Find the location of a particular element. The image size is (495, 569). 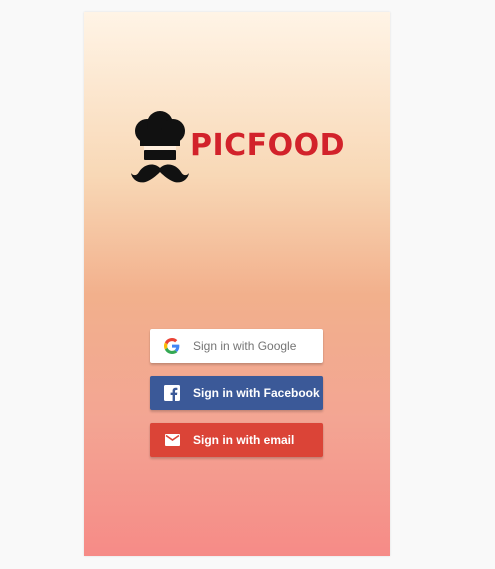

logo-wordmark: PICFOOD is located at coordinates (268, 145).